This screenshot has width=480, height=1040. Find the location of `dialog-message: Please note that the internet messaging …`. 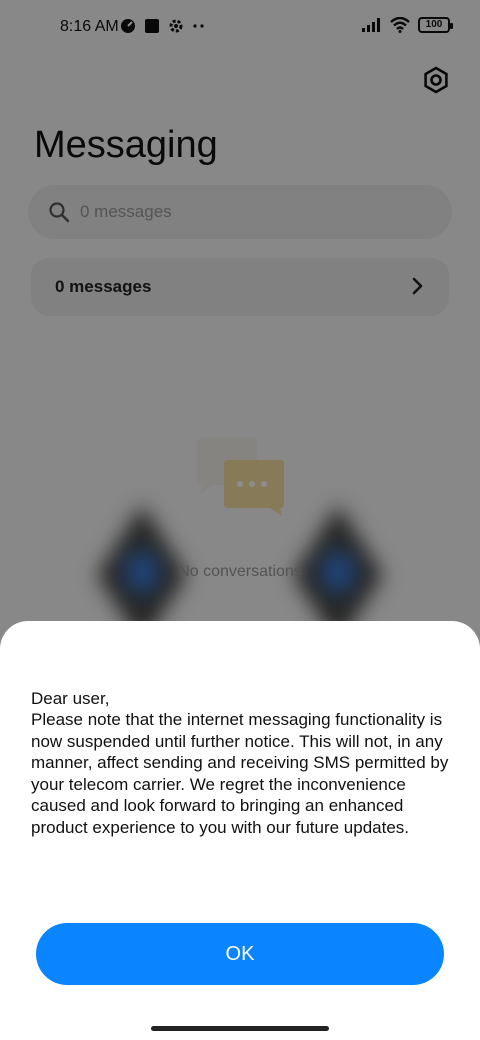

dialog-message: Please note that the internet messaging … is located at coordinates (240, 773).